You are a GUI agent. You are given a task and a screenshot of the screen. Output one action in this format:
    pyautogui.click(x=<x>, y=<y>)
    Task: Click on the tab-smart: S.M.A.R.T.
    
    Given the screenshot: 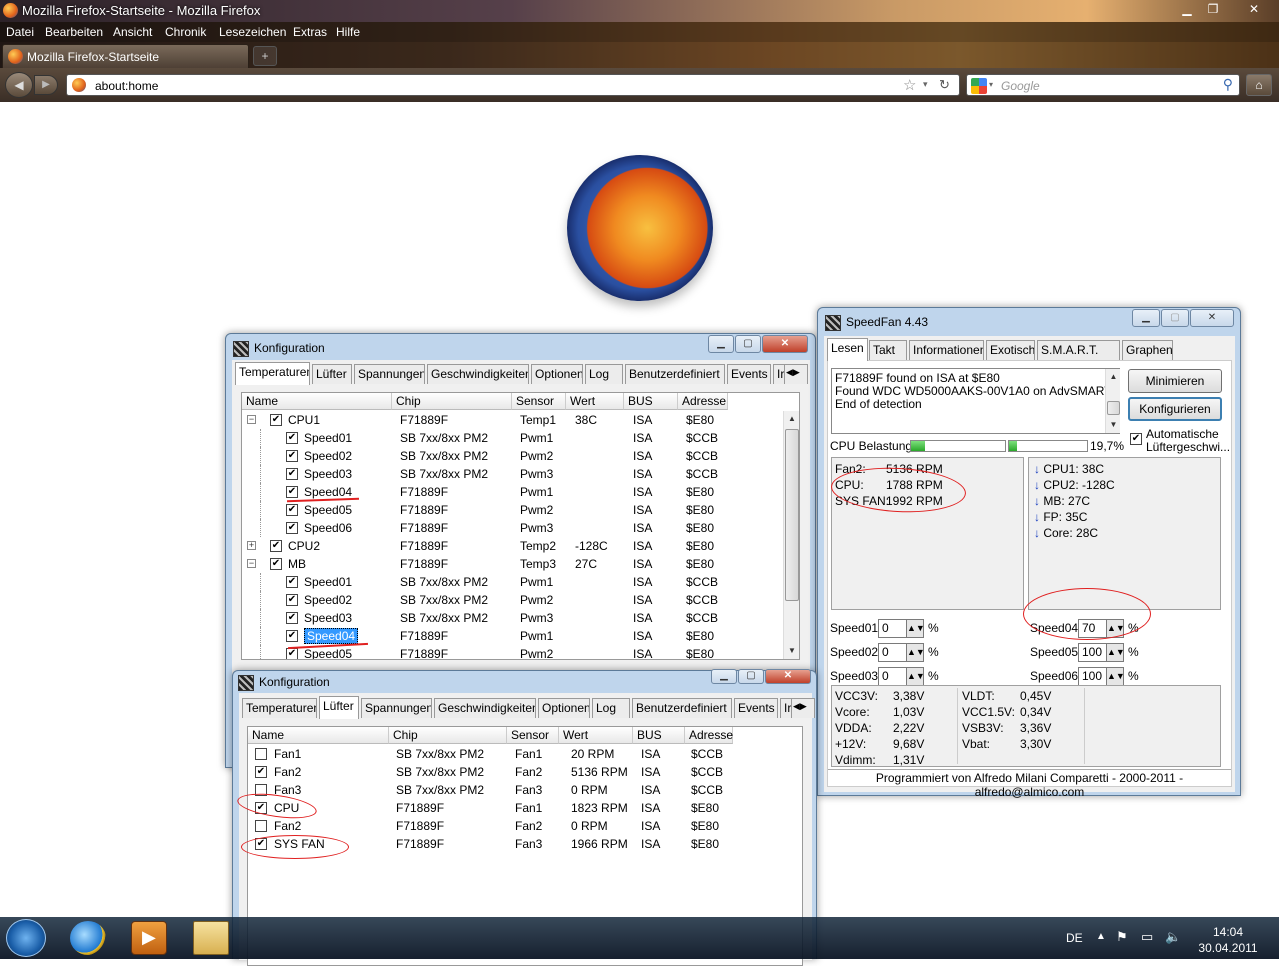 What is the action you would take?
    pyautogui.click(x=1078, y=350)
    